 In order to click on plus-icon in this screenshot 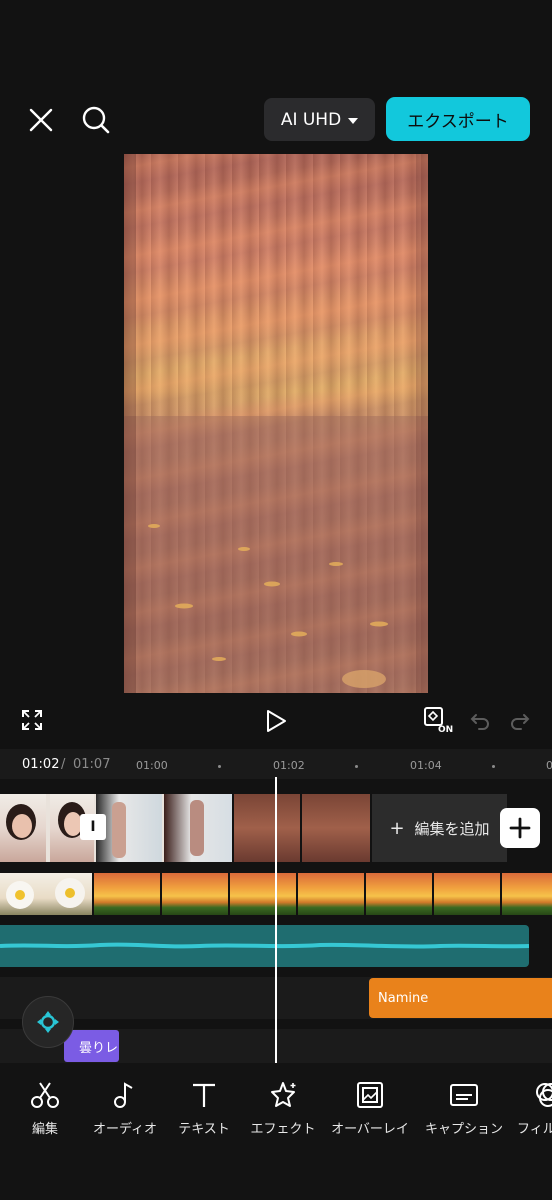, I will do `click(520, 828)`.